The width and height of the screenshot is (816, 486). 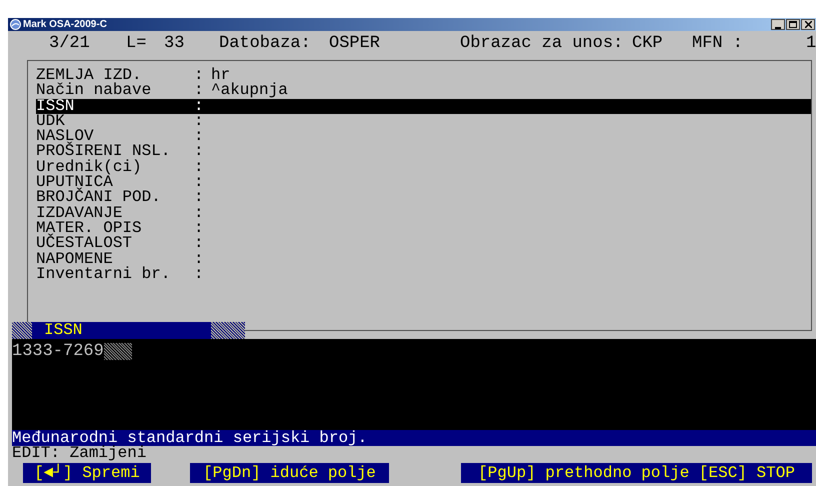 I want to click on field-label: IZDAVANJE, so click(x=79, y=213).